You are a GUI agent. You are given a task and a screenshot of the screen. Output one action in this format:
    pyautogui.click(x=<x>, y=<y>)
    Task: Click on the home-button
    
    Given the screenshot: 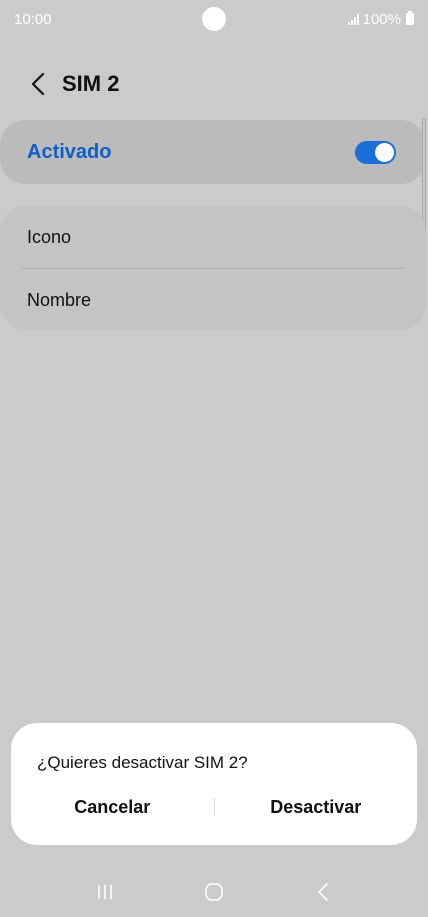 What is the action you would take?
    pyautogui.click(x=214, y=892)
    